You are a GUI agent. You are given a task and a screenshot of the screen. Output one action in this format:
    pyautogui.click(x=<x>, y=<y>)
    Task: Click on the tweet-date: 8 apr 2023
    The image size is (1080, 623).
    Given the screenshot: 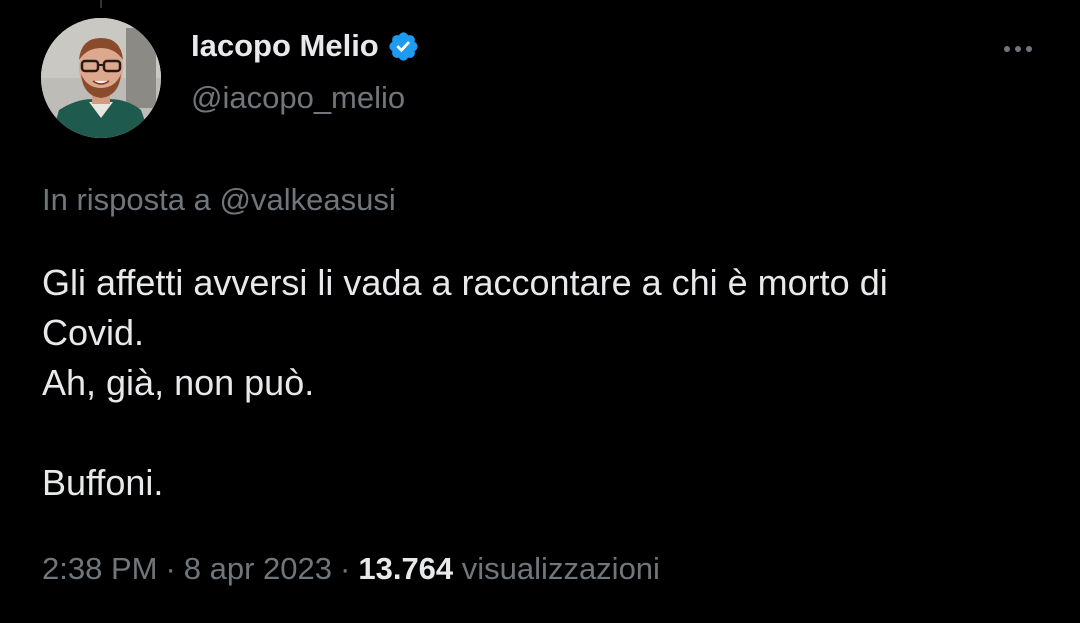 What is the action you would take?
    pyautogui.click(x=258, y=568)
    